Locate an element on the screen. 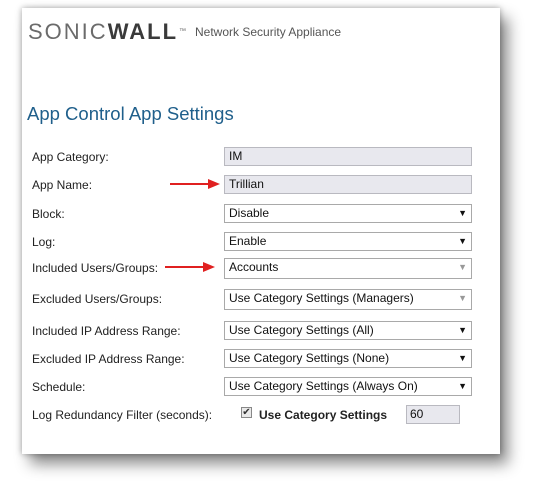 Image resolution: width=542 pixels, height=495 pixels. use-category-settings-checkbox: ✔ is located at coordinates (246, 412).